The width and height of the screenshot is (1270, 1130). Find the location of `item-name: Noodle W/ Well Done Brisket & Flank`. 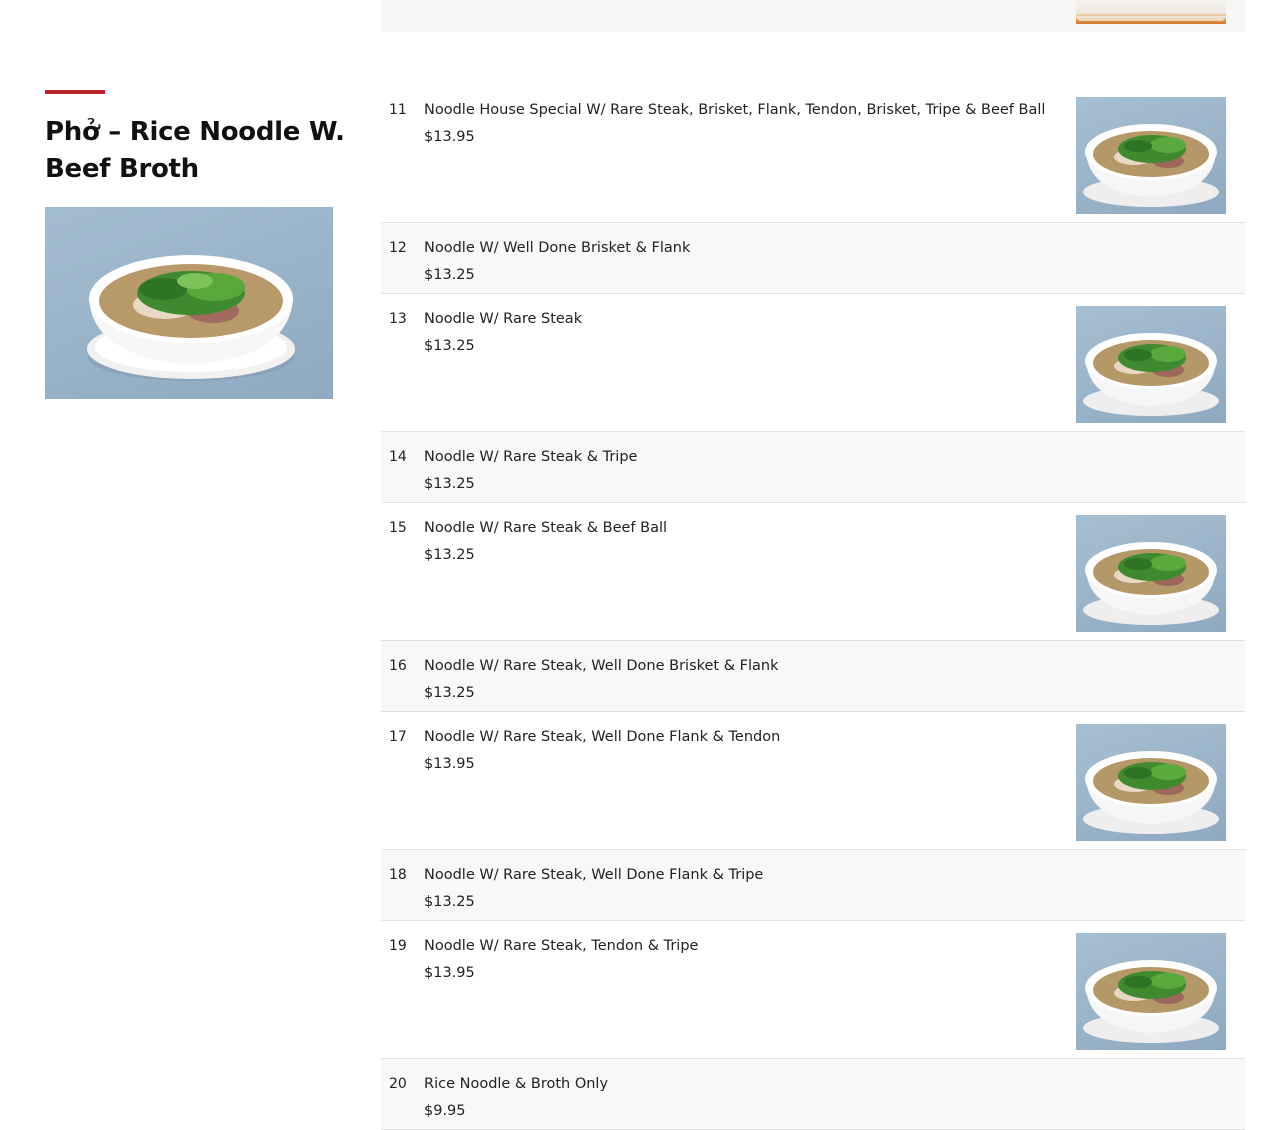

item-name: Noodle W/ Well Done Brisket & Flank is located at coordinates (557, 248).